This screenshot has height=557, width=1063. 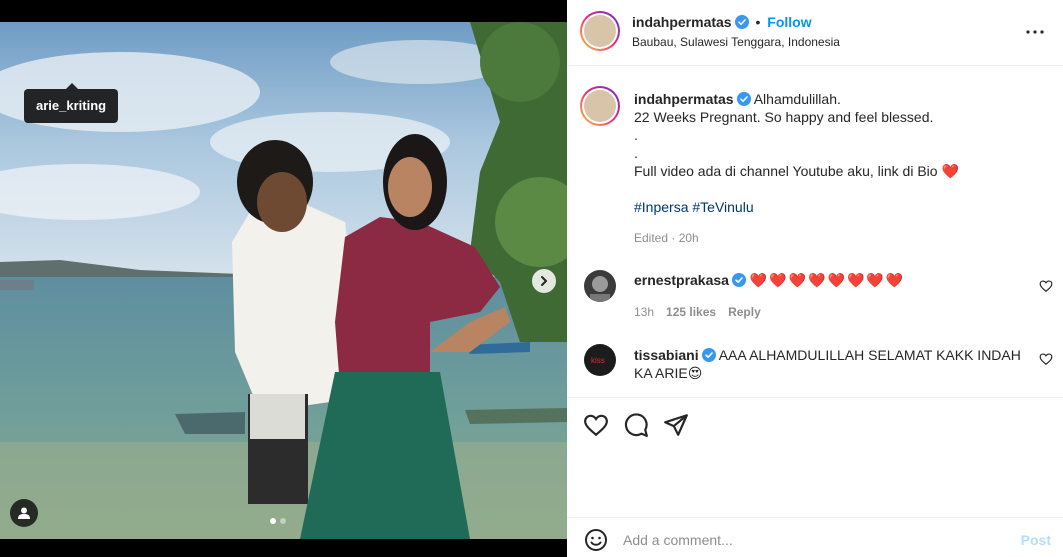 I want to click on caption-username: indahpermatas, so click(x=684, y=99).